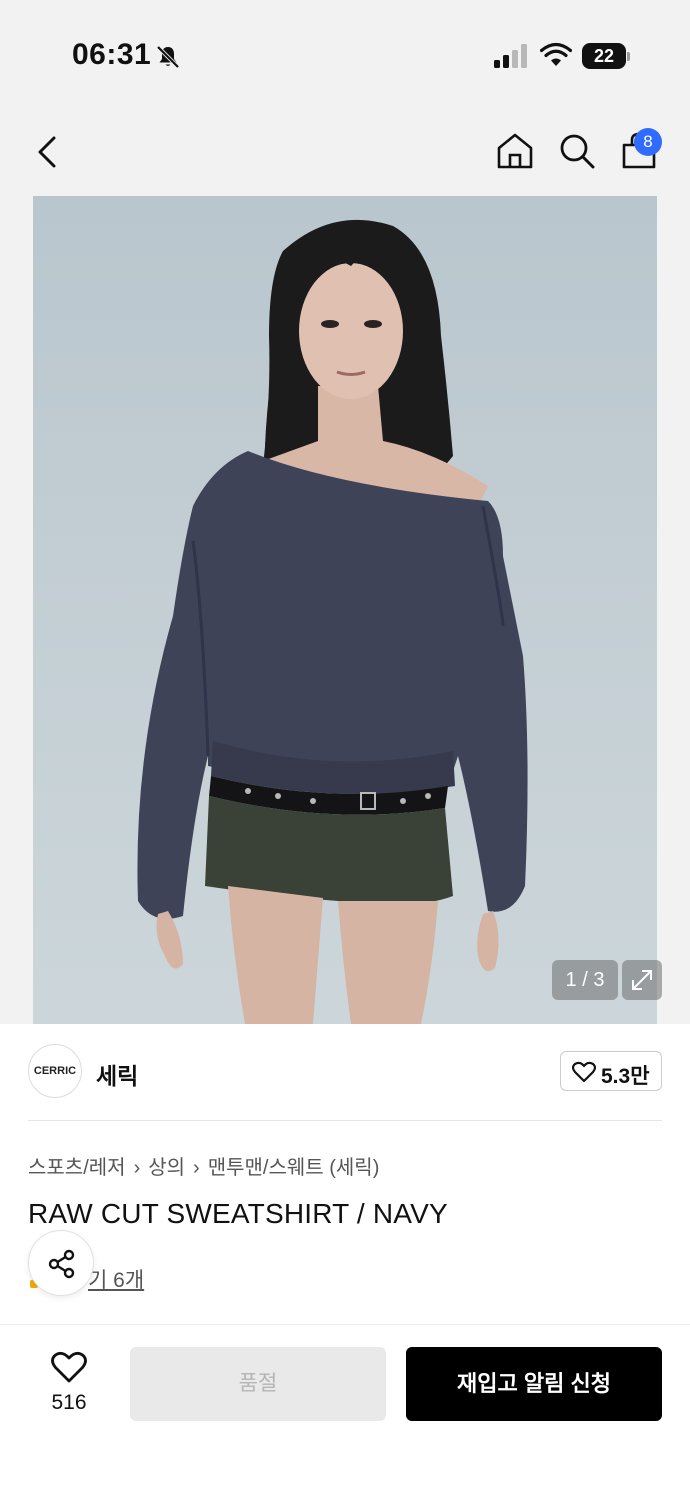 Image resolution: width=690 pixels, height=1500 pixels. What do you see at coordinates (116, 1280) in the screenshot?
I see `review-link-text: 기 6개` at bounding box center [116, 1280].